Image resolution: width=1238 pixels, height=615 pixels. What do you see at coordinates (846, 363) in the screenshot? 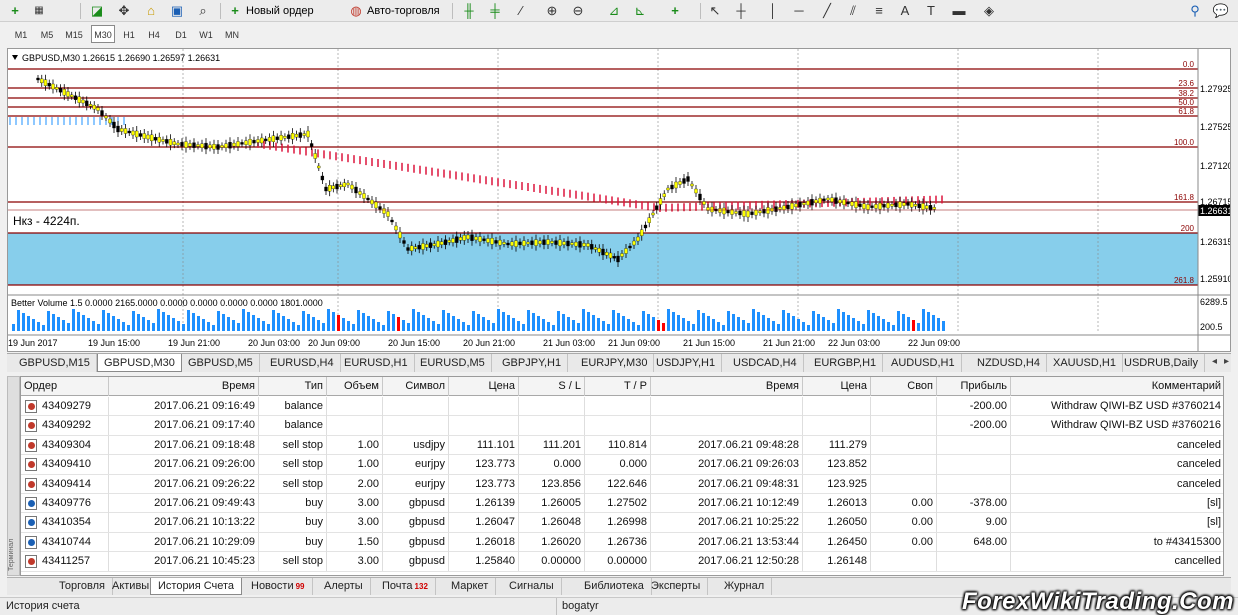
I see `chart-tab: EURGBP,H1` at bounding box center [846, 363].